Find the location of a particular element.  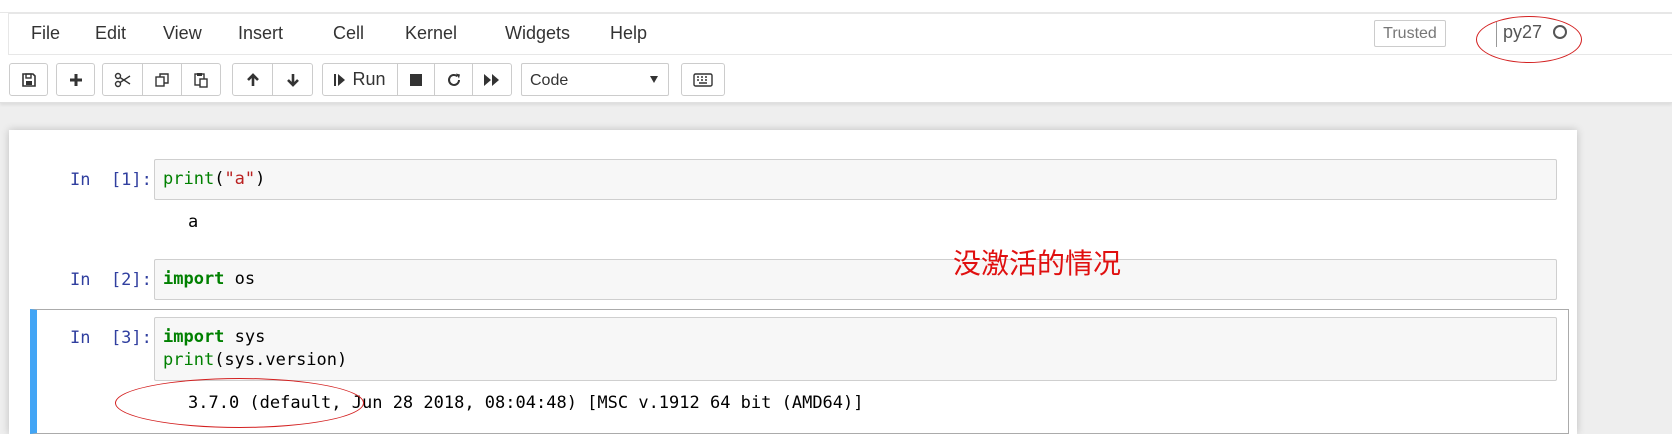

paste-button is located at coordinates (201, 79).